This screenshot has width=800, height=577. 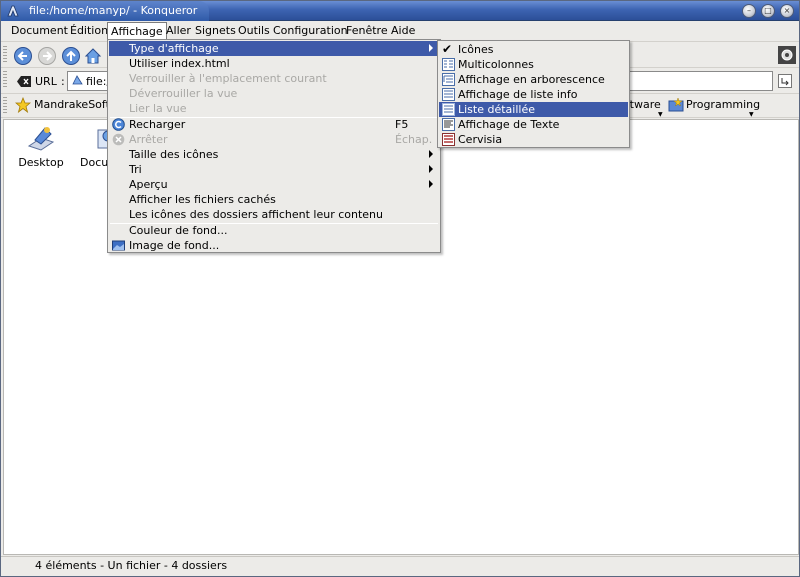 What do you see at coordinates (63, 81) in the screenshot?
I see `url-colon: :` at bounding box center [63, 81].